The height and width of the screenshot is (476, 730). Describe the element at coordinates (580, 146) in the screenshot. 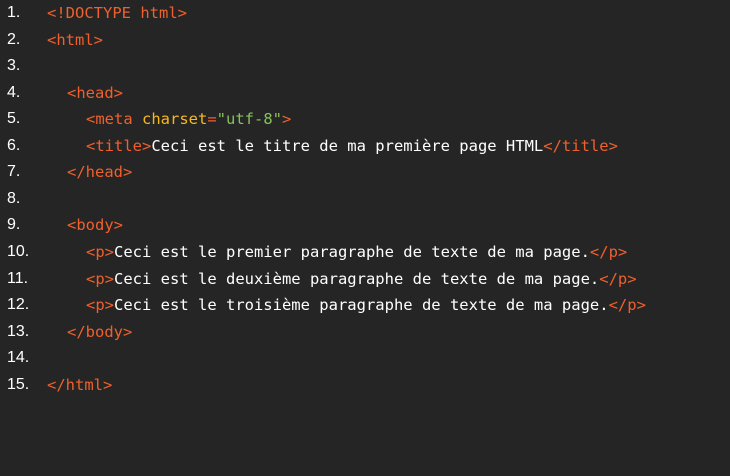

I see `tag-token: </title>` at that location.